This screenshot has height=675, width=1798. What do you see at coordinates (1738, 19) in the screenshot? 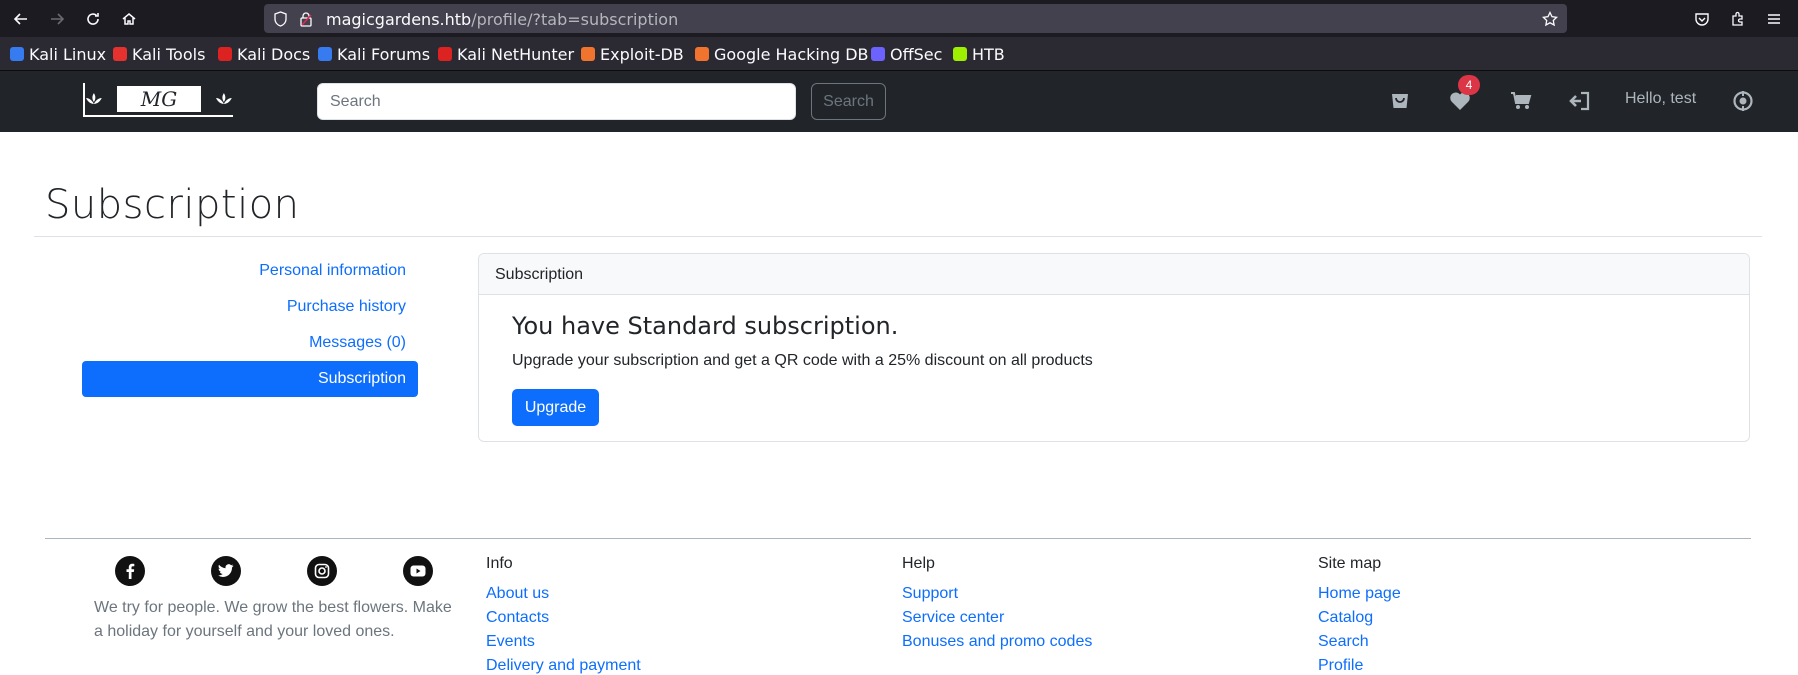
I see `extensions-icon` at bounding box center [1738, 19].